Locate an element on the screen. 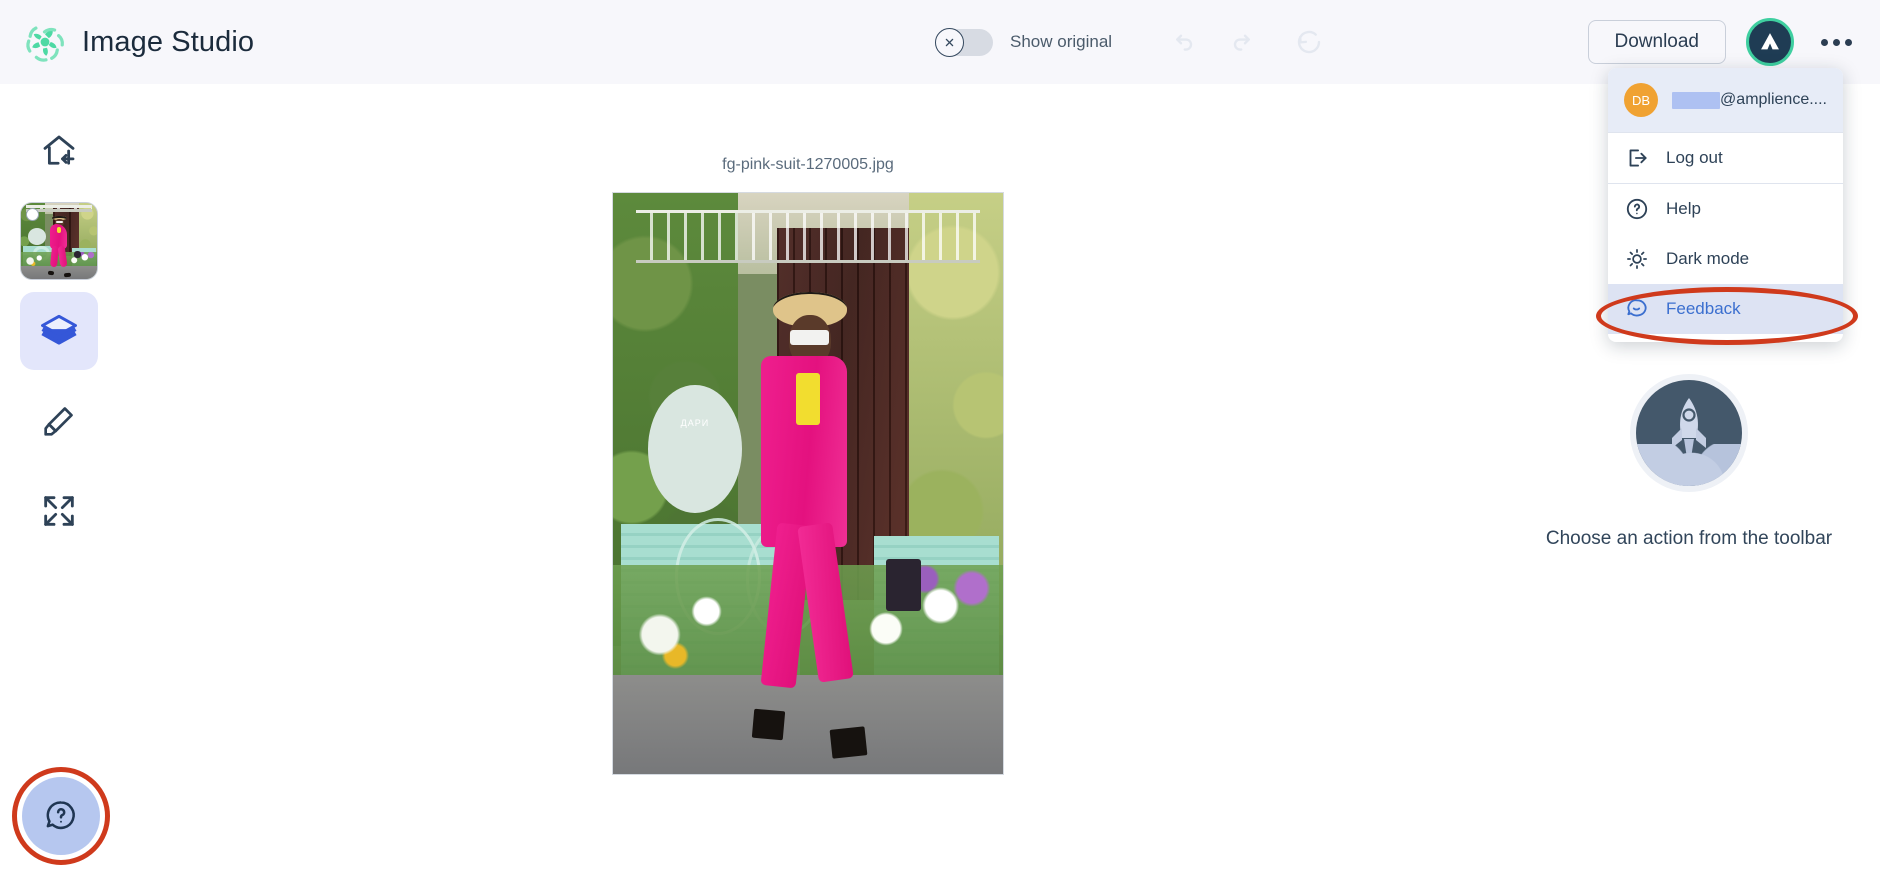 The height and width of the screenshot is (877, 1880). undo-arrow-icon is located at coordinates (1184, 42).